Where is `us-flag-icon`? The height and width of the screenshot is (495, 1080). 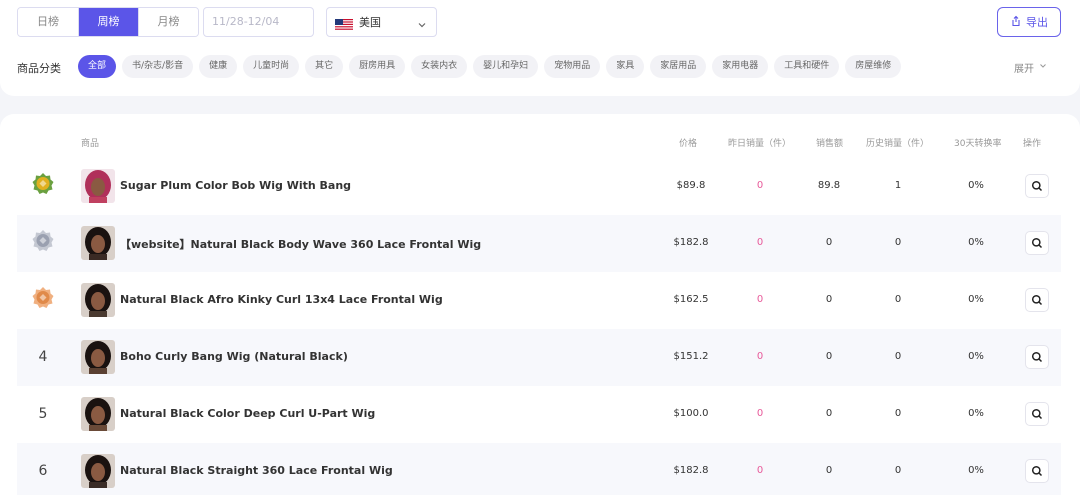
us-flag-icon is located at coordinates (344, 23).